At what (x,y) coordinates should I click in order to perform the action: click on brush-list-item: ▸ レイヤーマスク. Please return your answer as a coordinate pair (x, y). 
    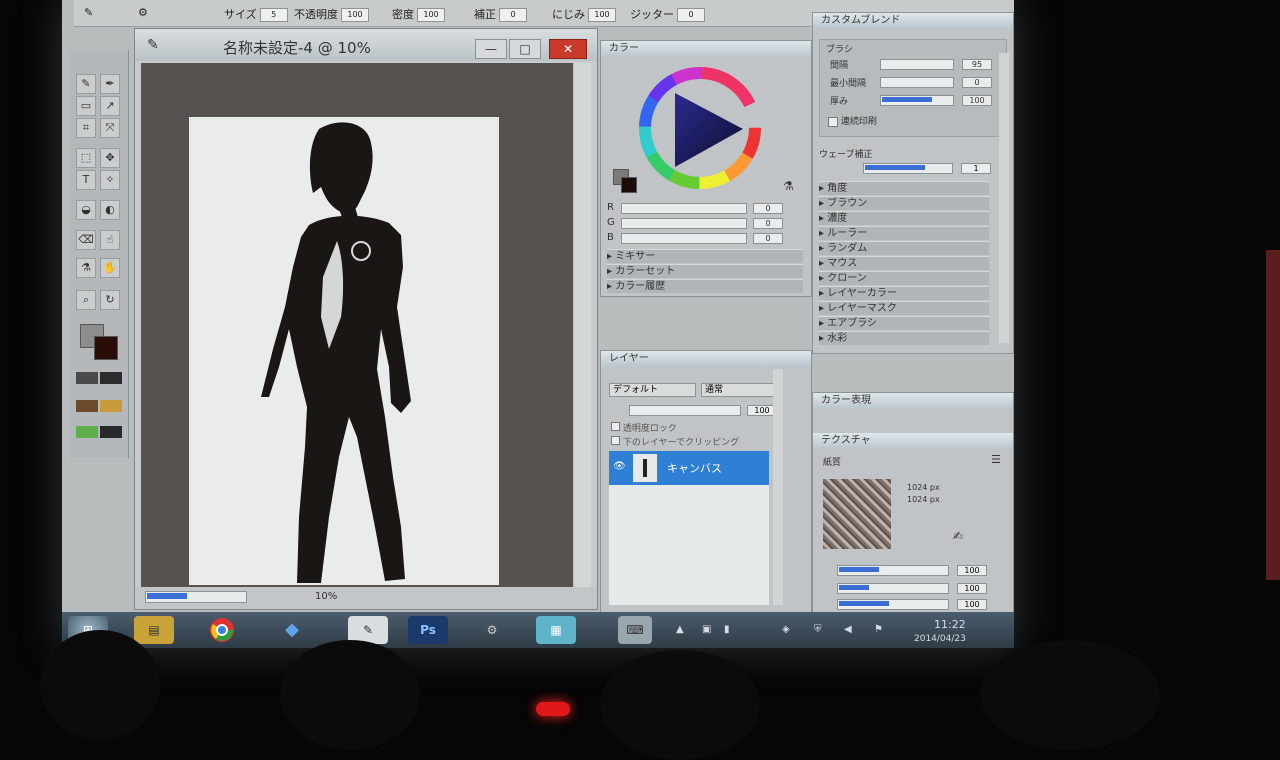
    Looking at the image, I should click on (904, 308).